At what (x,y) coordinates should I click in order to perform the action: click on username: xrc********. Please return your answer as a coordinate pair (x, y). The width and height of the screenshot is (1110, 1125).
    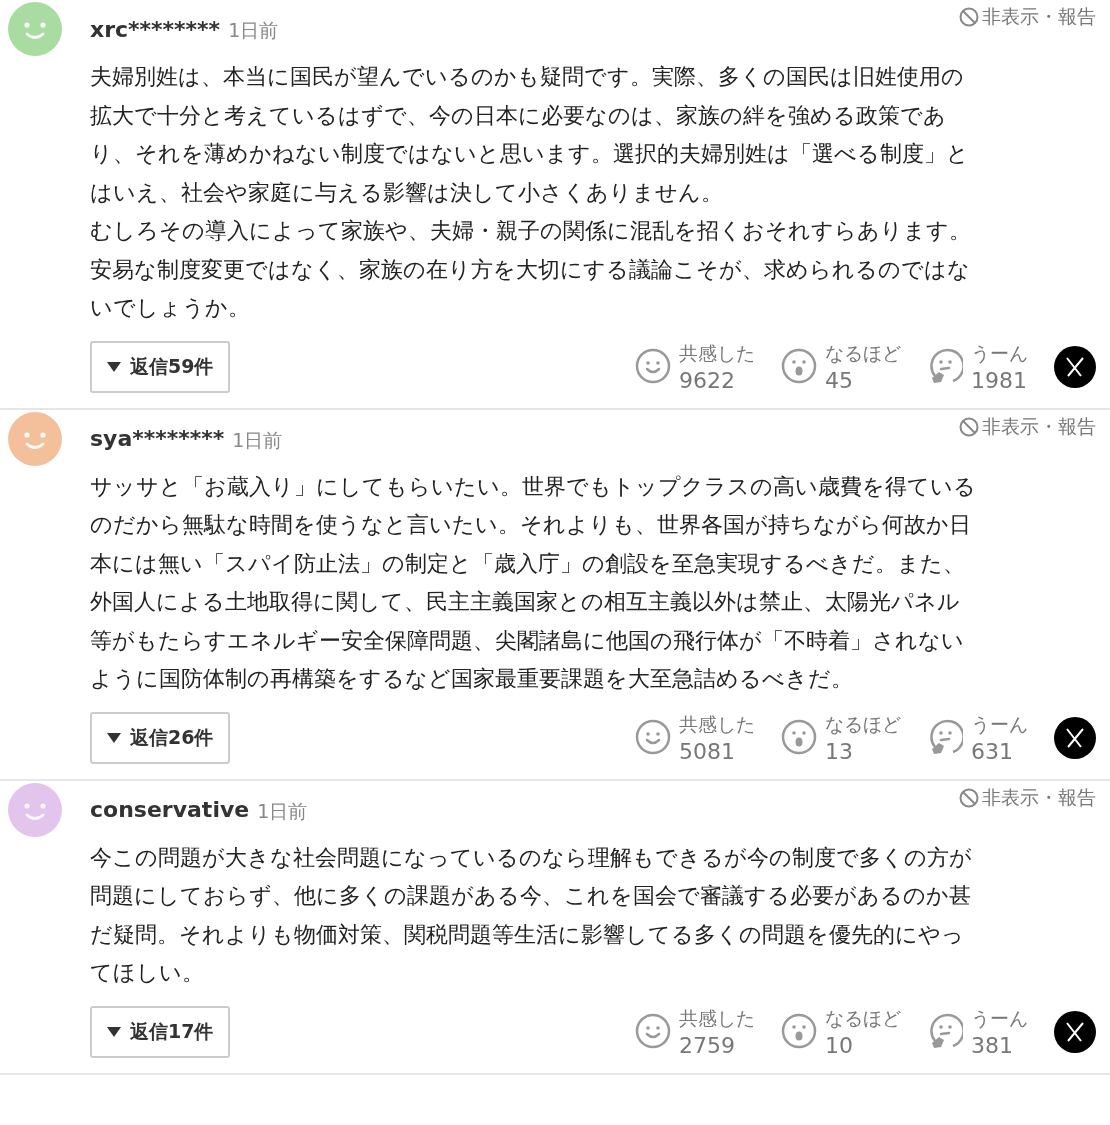
    Looking at the image, I should click on (155, 29).